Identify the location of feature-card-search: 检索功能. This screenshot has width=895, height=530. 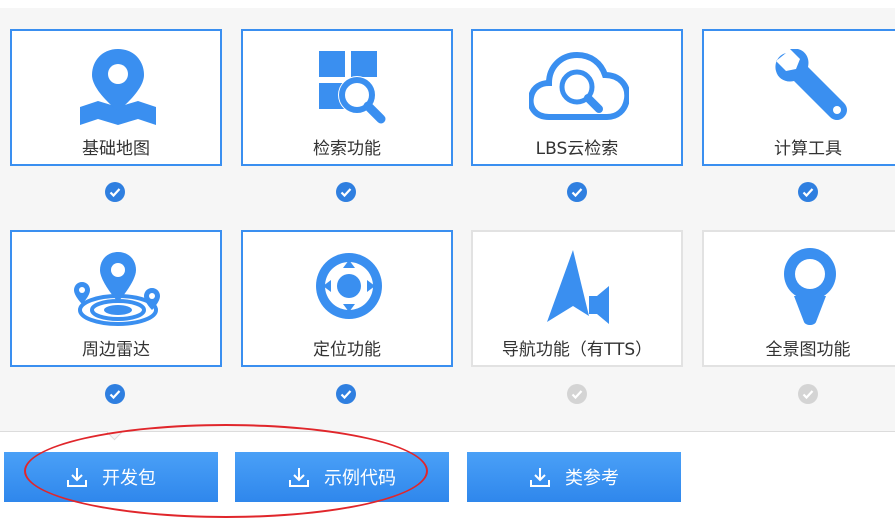
(347, 97).